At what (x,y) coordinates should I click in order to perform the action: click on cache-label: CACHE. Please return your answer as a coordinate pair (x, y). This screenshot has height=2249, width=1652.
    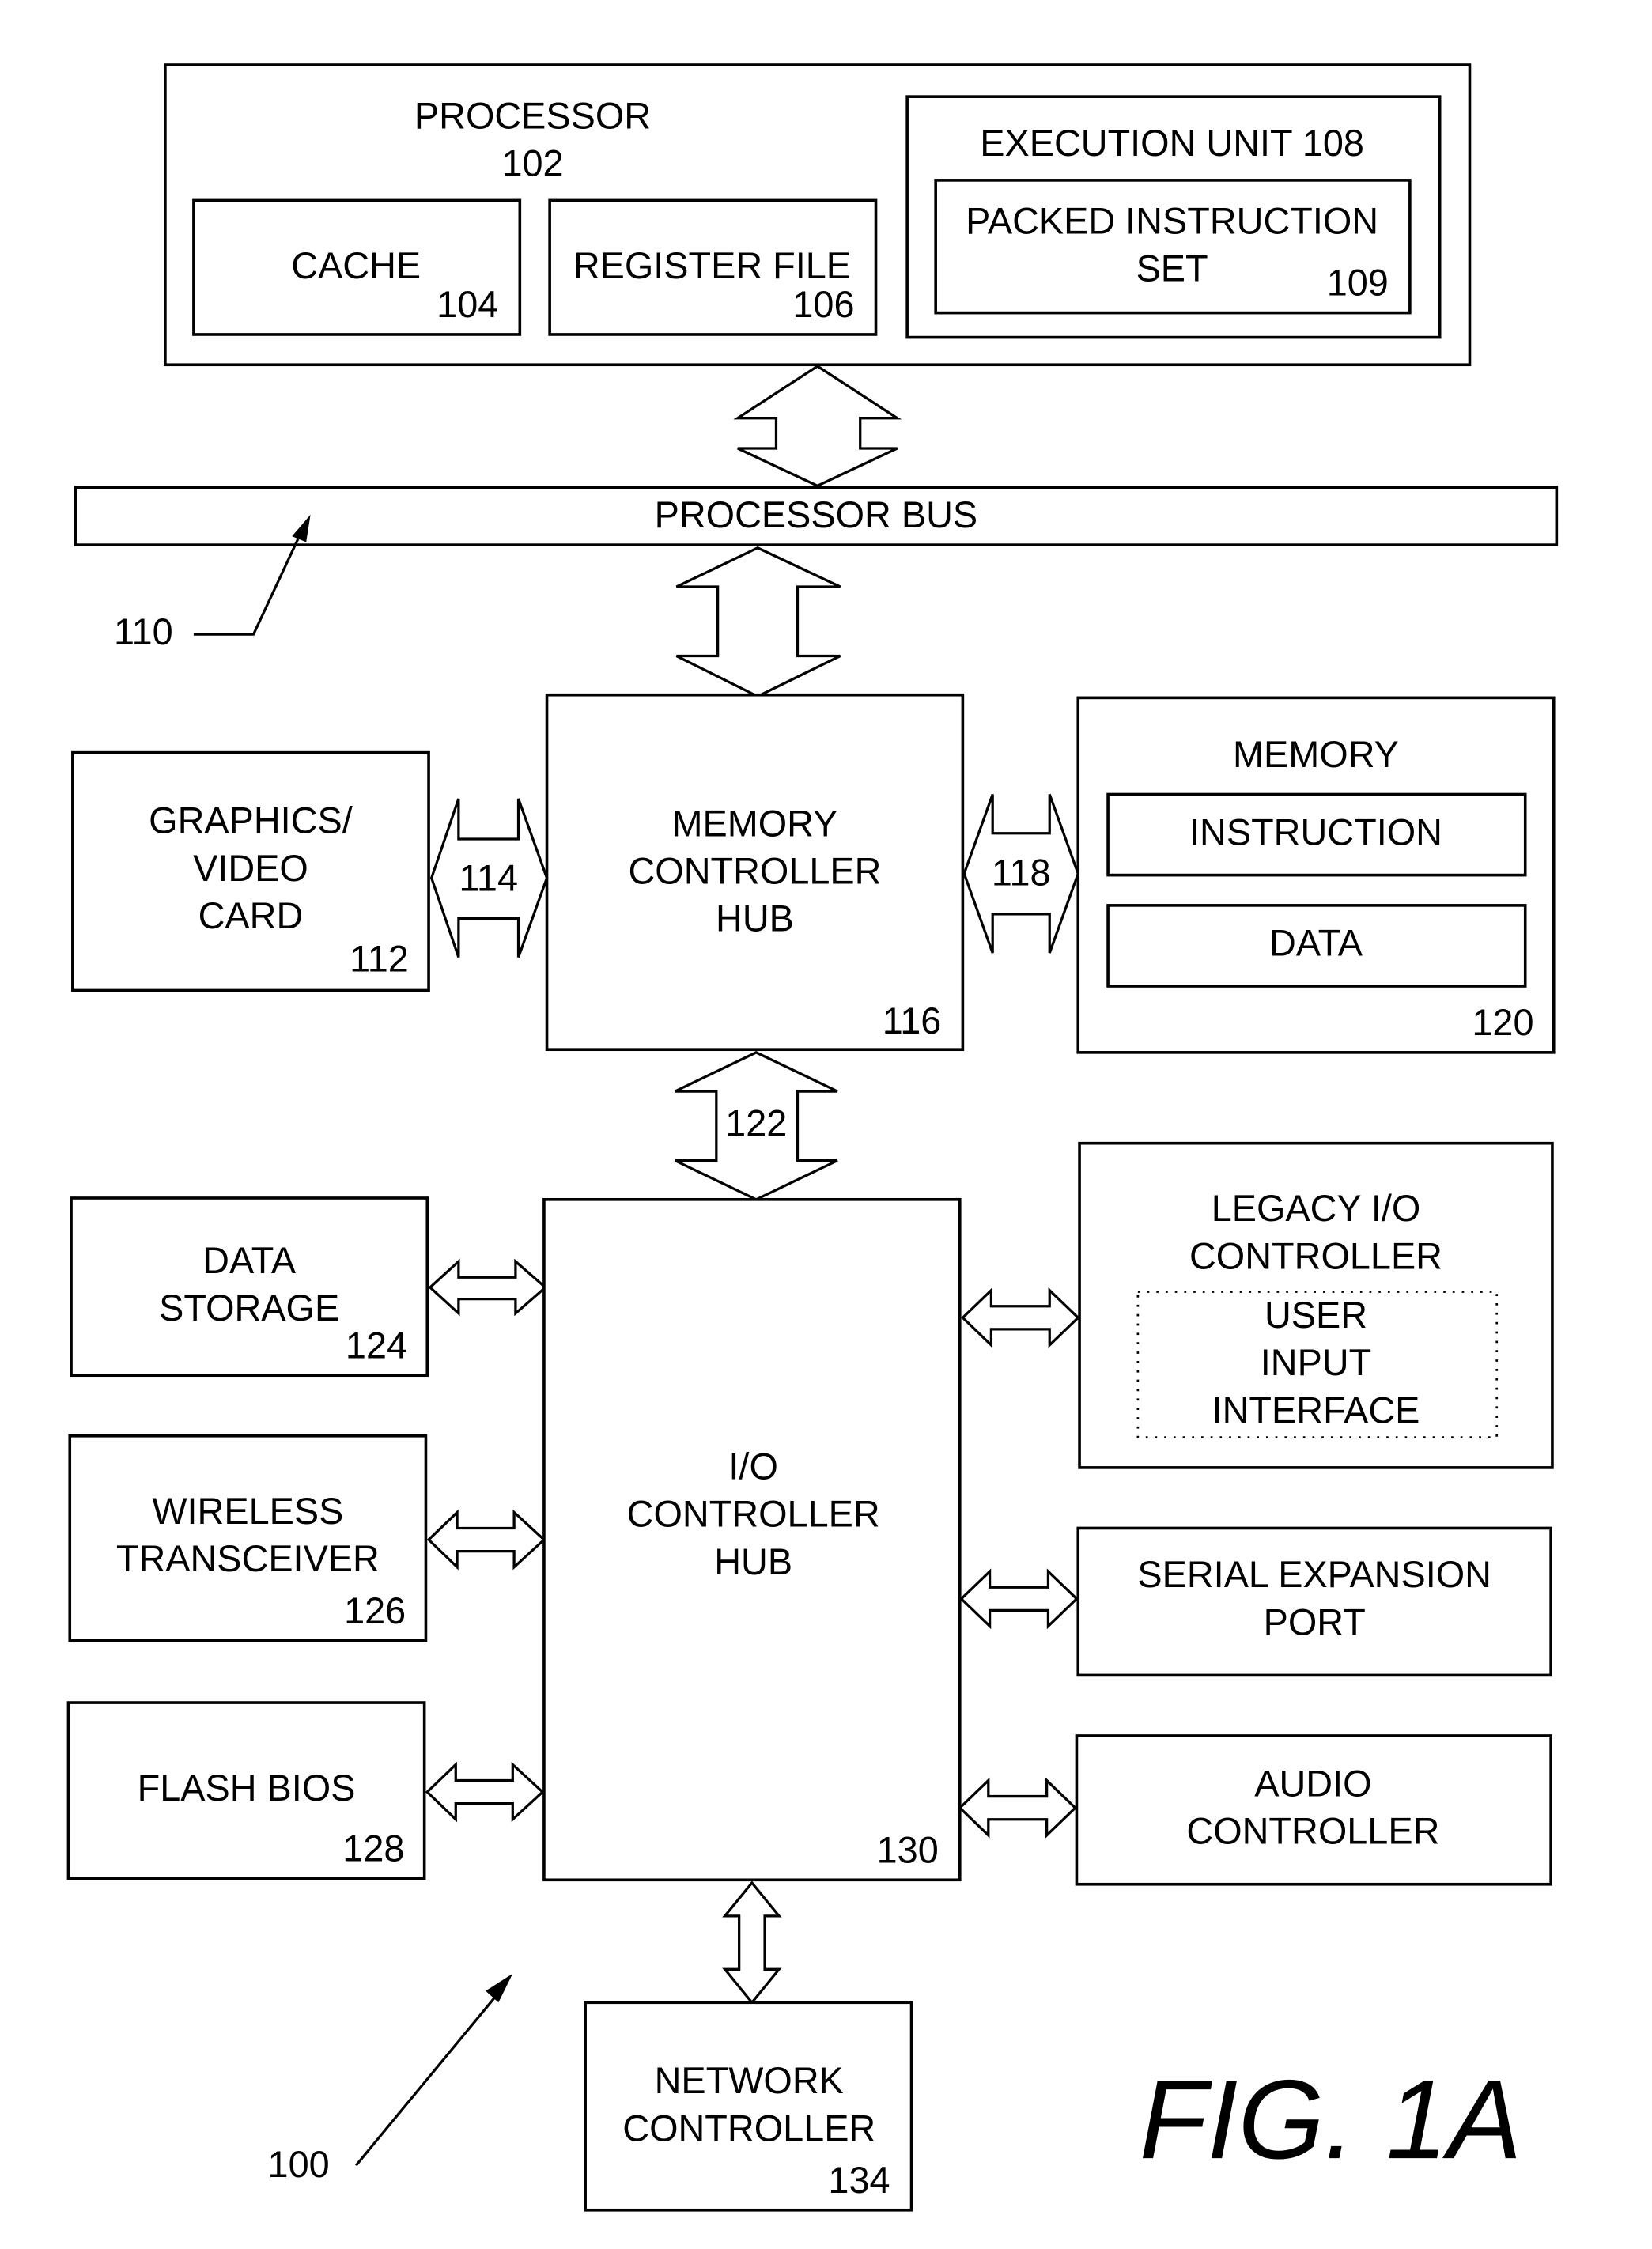
    Looking at the image, I should click on (356, 265).